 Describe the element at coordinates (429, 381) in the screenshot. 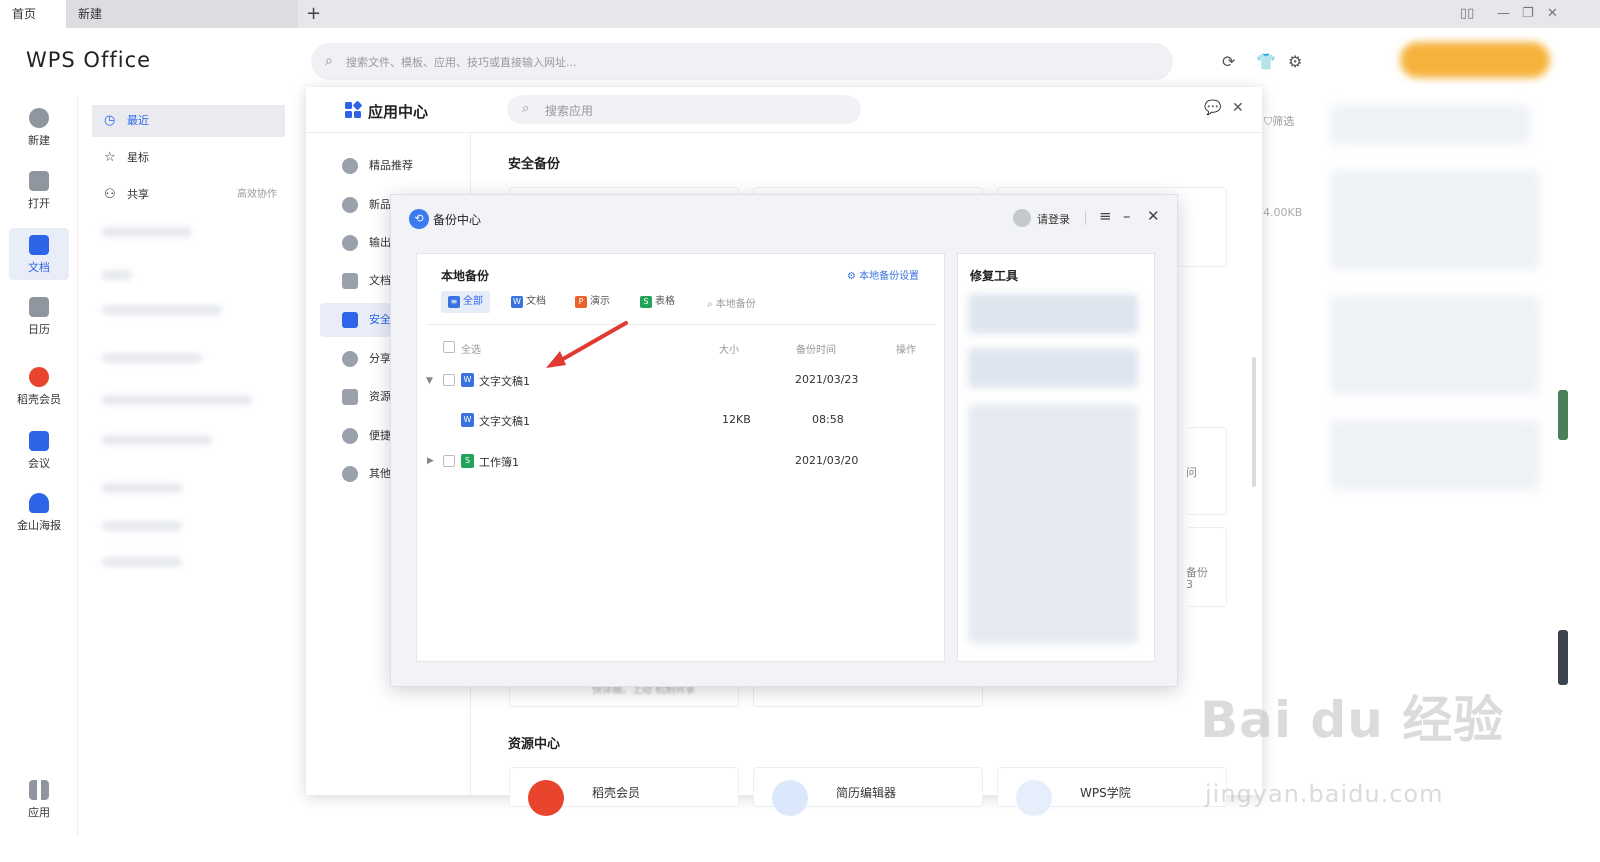

I see `collapse-caret-icon: ▼` at that location.